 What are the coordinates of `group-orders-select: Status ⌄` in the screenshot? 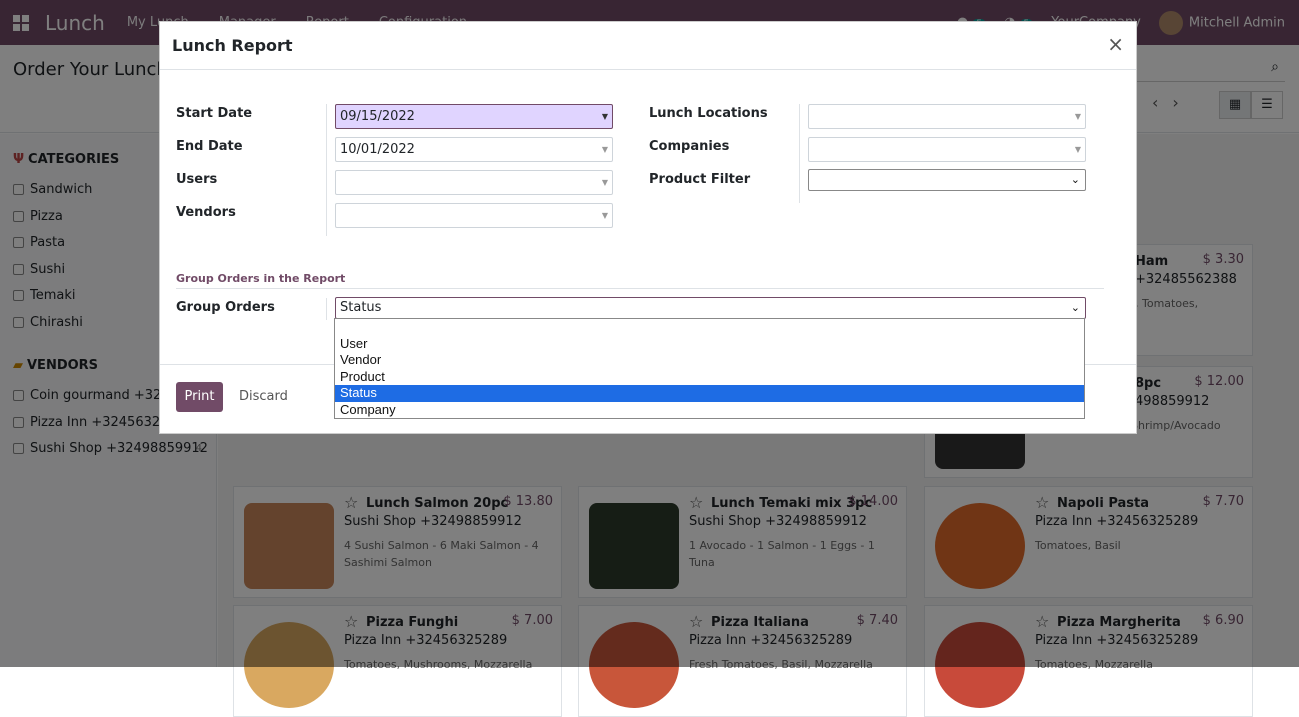 It's located at (710, 308).